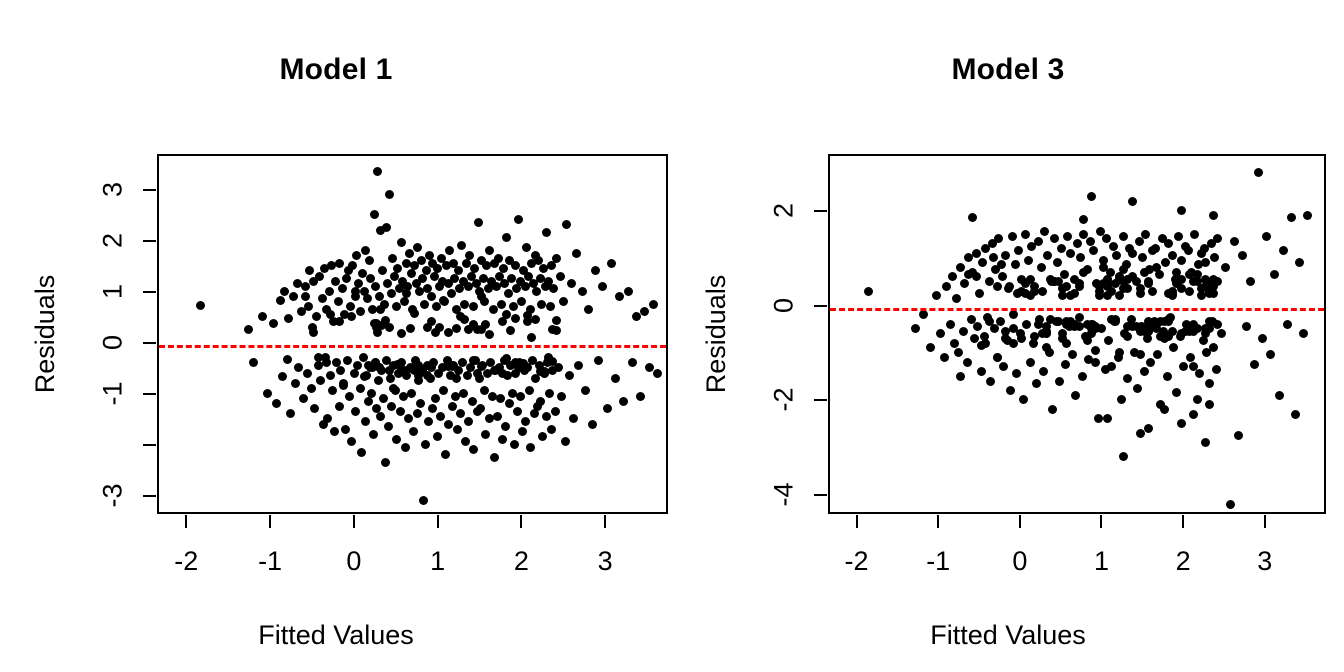  I want to click on y-axis-tick-label: 3, so click(112, 189).